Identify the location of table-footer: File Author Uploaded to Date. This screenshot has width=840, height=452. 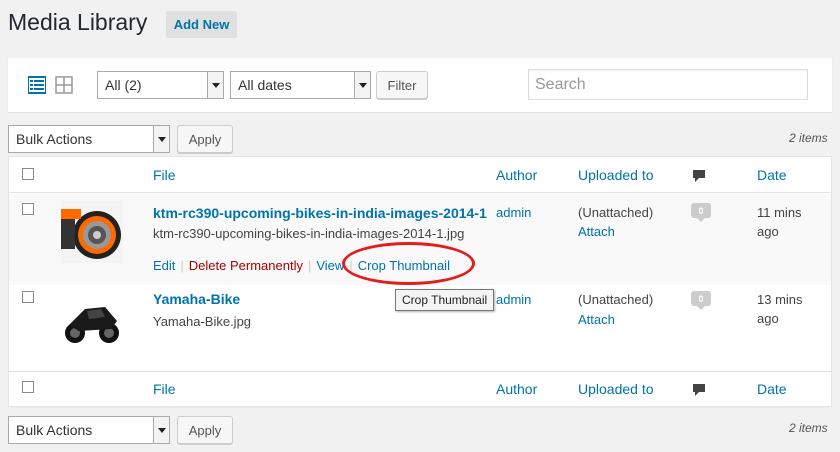
(420, 389).